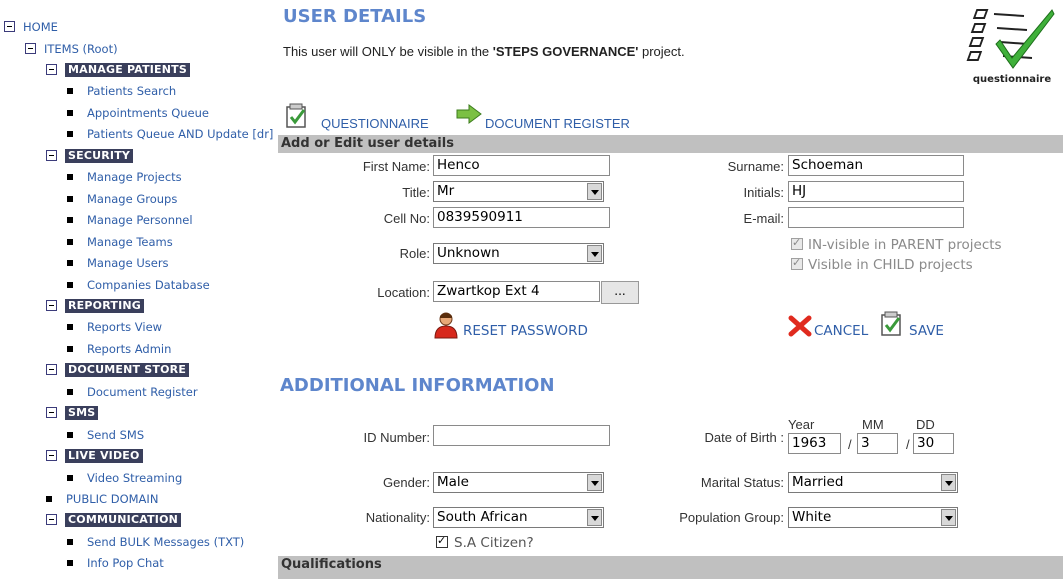  What do you see at coordinates (763, 218) in the screenshot?
I see `email-label: E-mail:` at bounding box center [763, 218].